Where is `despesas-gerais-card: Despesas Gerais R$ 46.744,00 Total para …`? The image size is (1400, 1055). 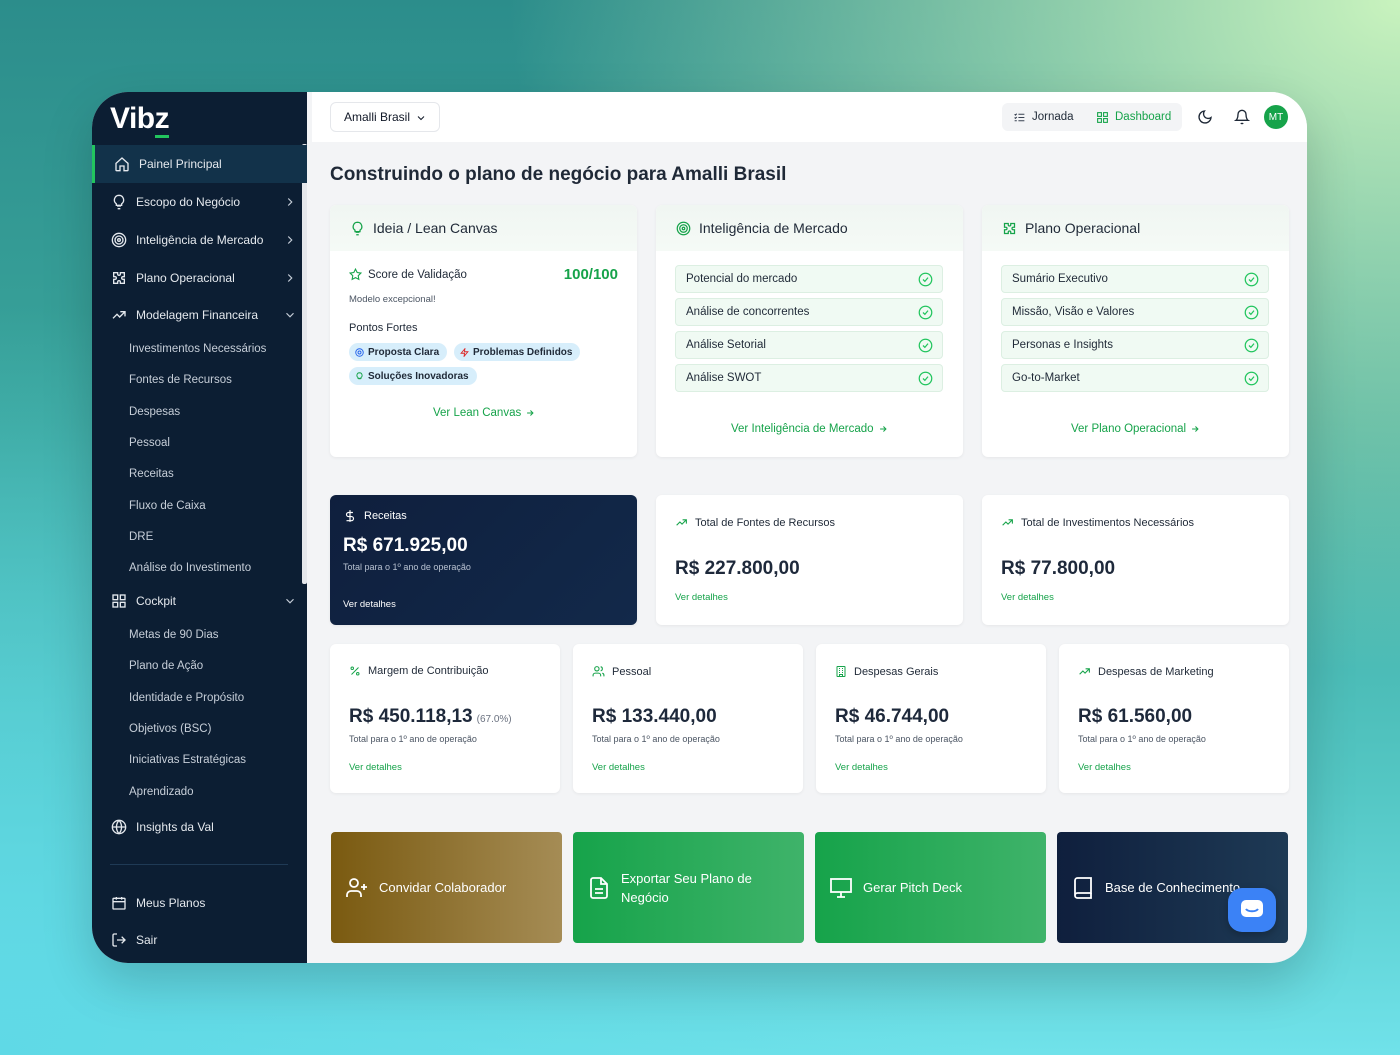
despesas-gerais-card: Despesas Gerais R$ 46.744,00 Total para … is located at coordinates (931, 718).